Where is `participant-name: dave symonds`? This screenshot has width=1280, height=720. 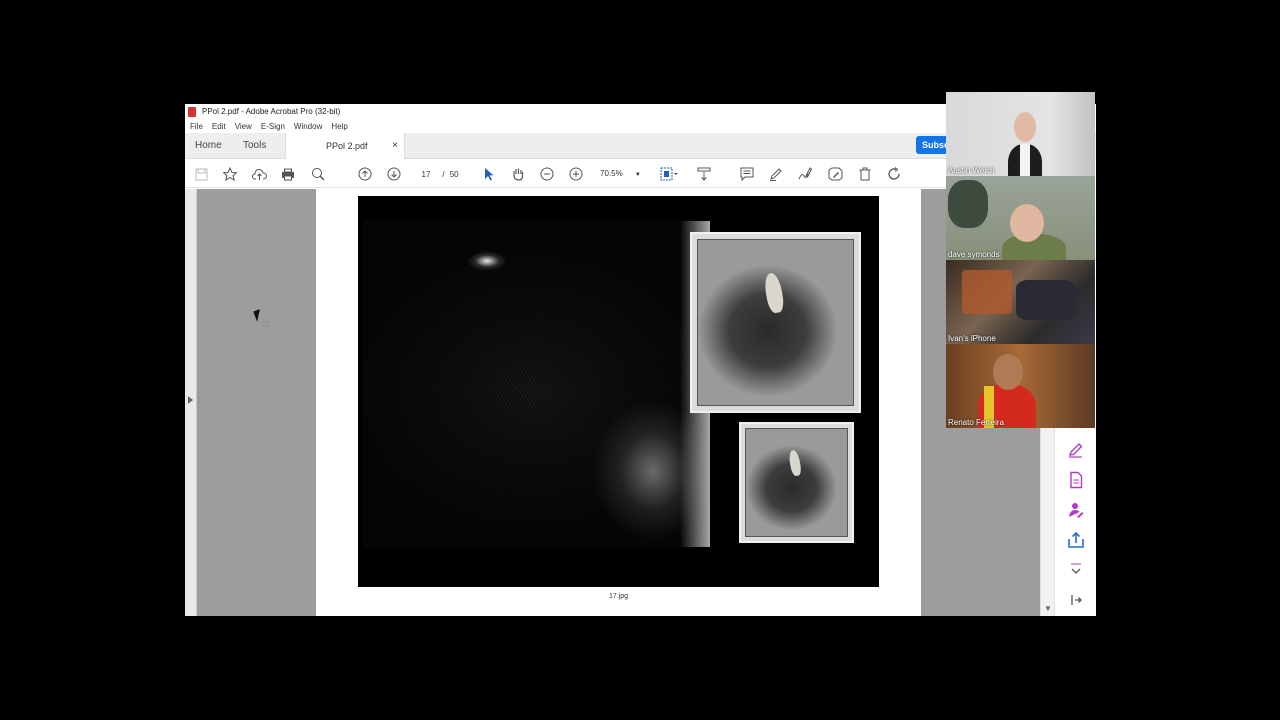 participant-name: dave symonds is located at coordinates (974, 254).